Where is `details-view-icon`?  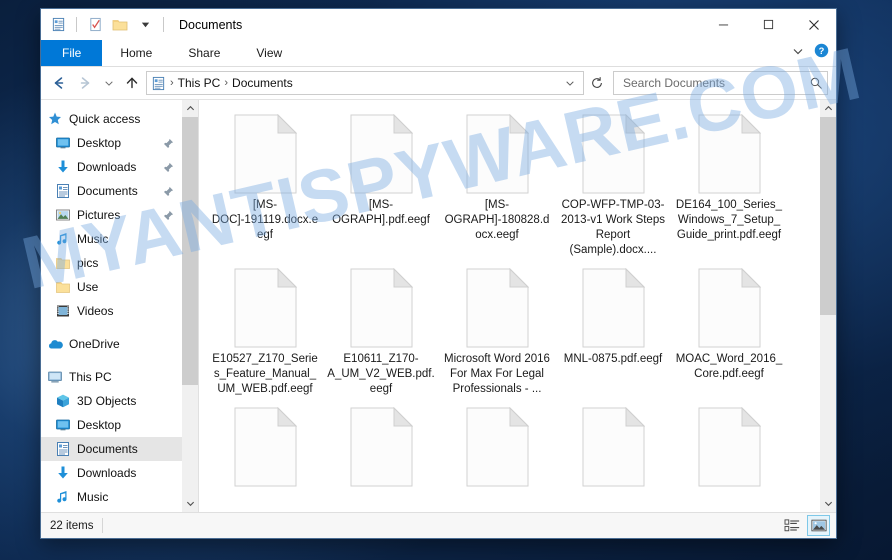
details-view-icon is located at coordinates (792, 525).